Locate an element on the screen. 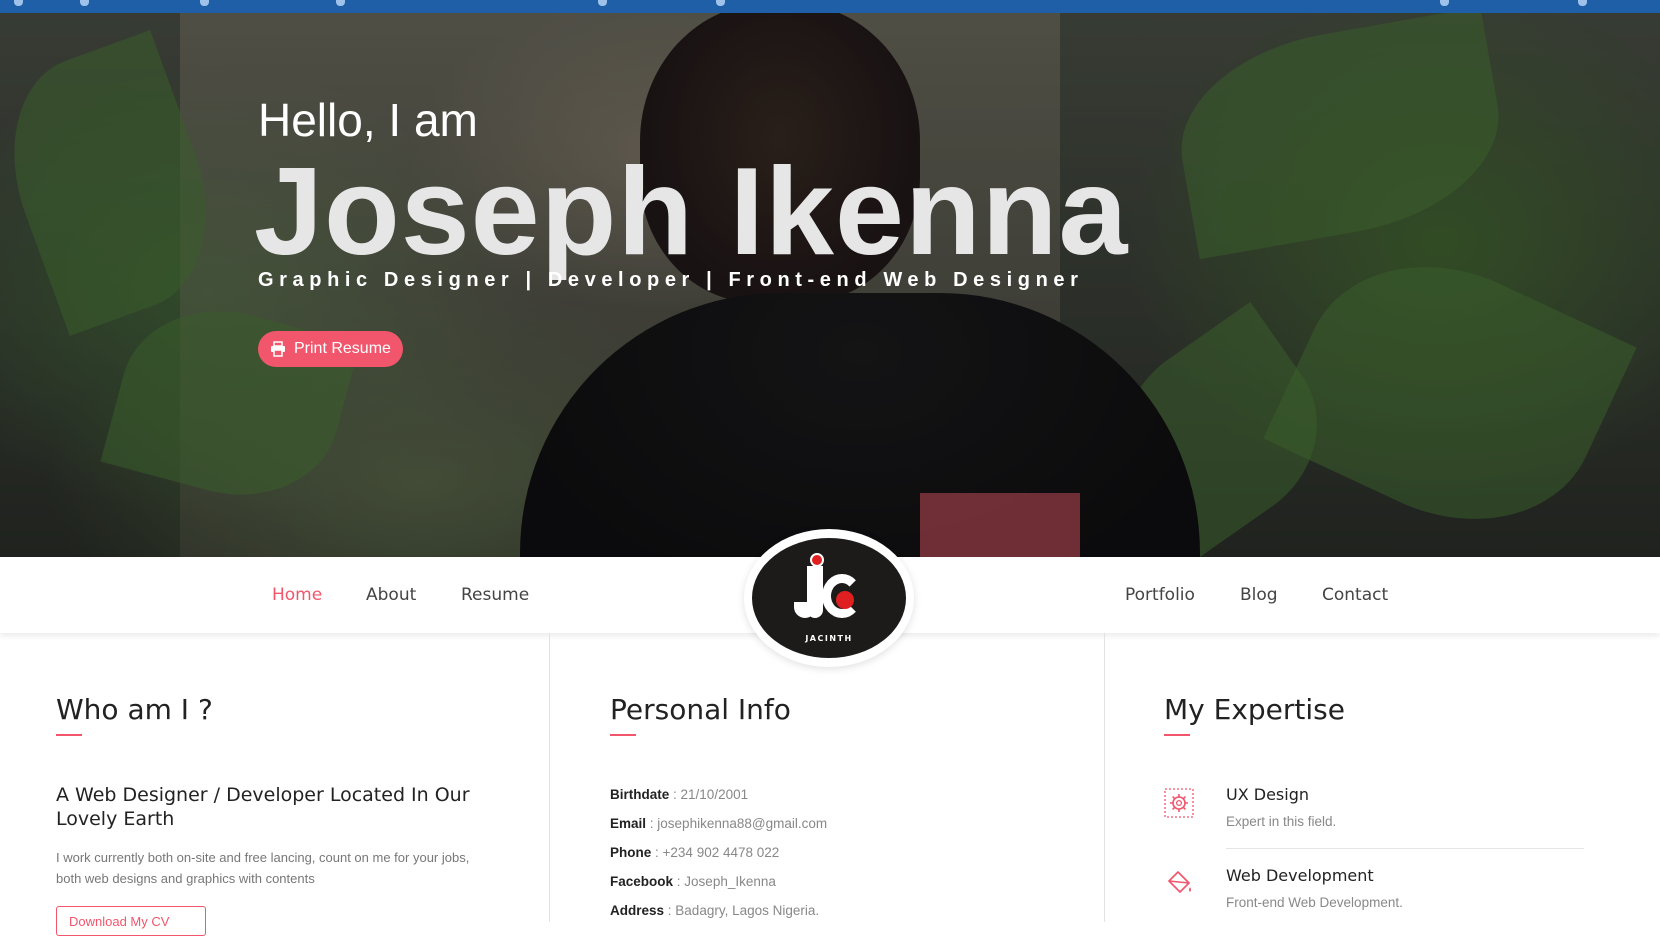 The width and height of the screenshot is (1660, 936). info-value: Badagry, Lagos Nigeria. is located at coordinates (747, 910).